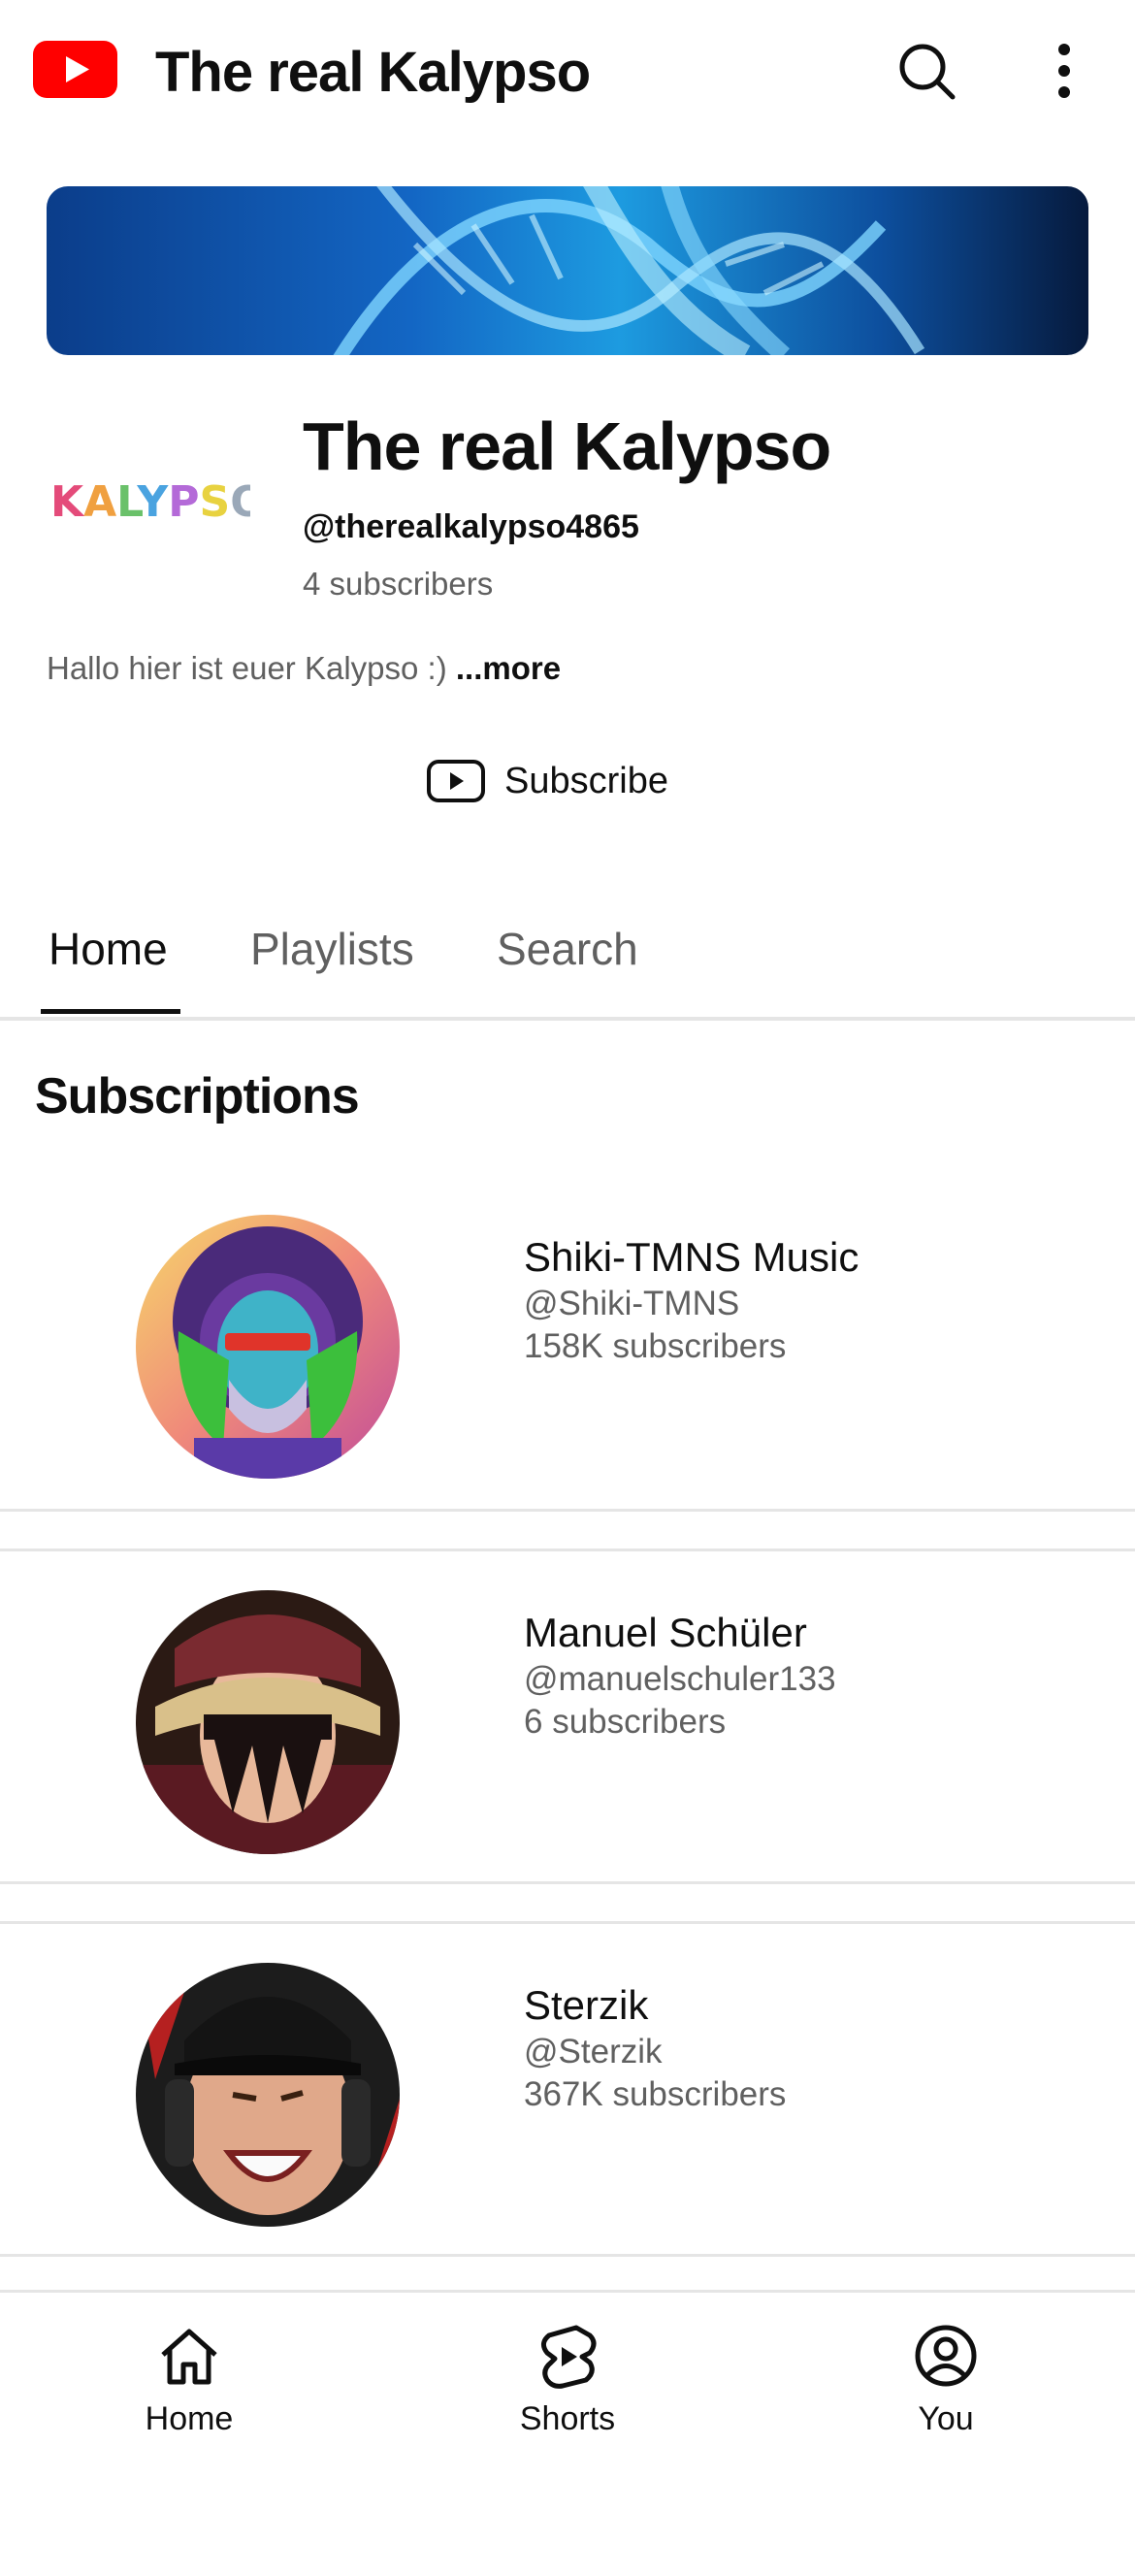 The image size is (1135, 2576). Describe the element at coordinates (247, 668) in the screenshot. I see `channel-description-text: Hallo hier ist euer Kalypso :)` at that location.